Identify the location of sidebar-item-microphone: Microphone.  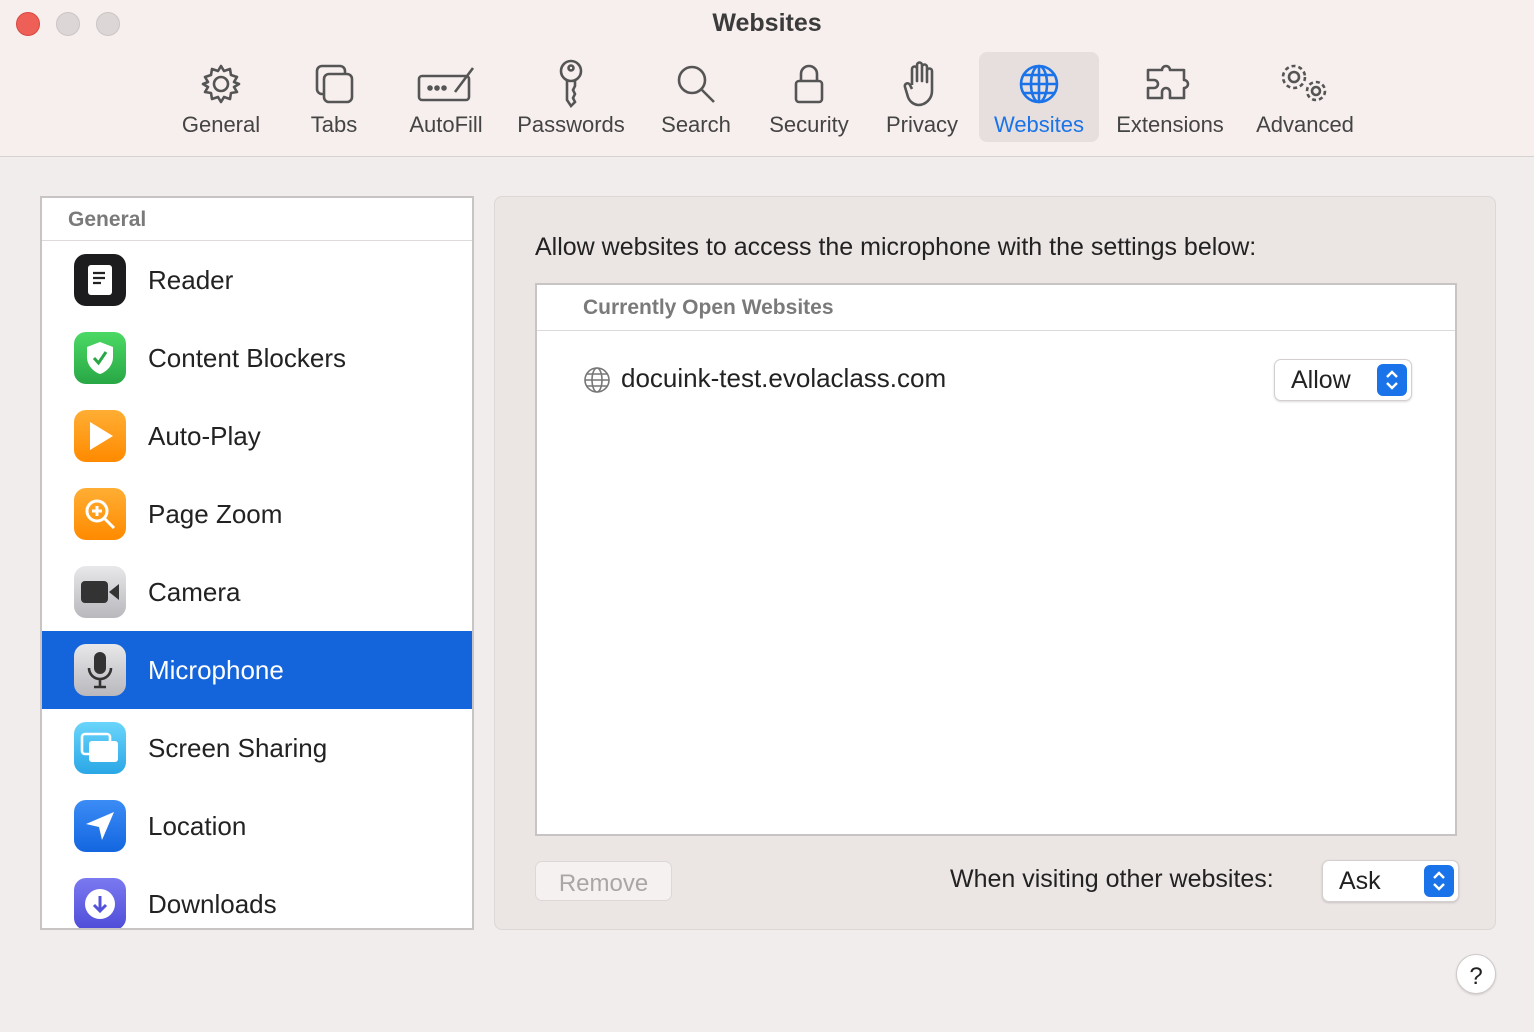
(257, 670).